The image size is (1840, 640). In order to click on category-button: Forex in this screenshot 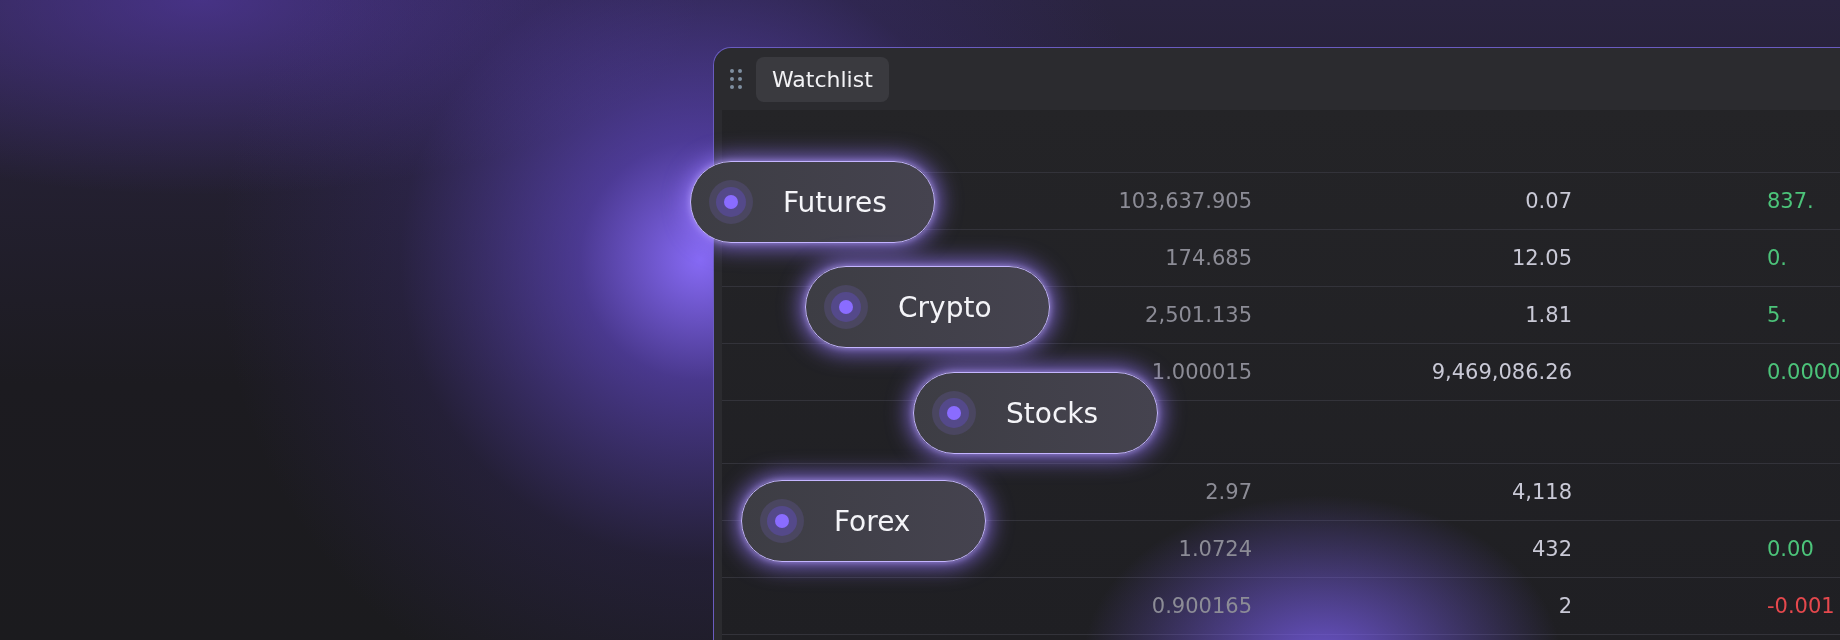, I will do `click(863, 521)`.